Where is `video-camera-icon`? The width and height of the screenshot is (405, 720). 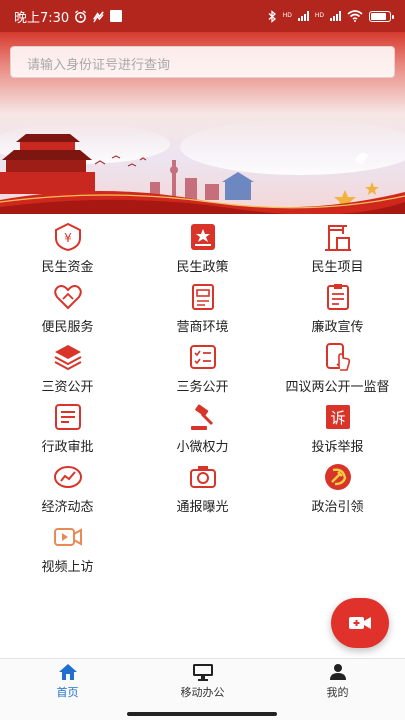
video-camera-icon is located at coordinates (360, 623).